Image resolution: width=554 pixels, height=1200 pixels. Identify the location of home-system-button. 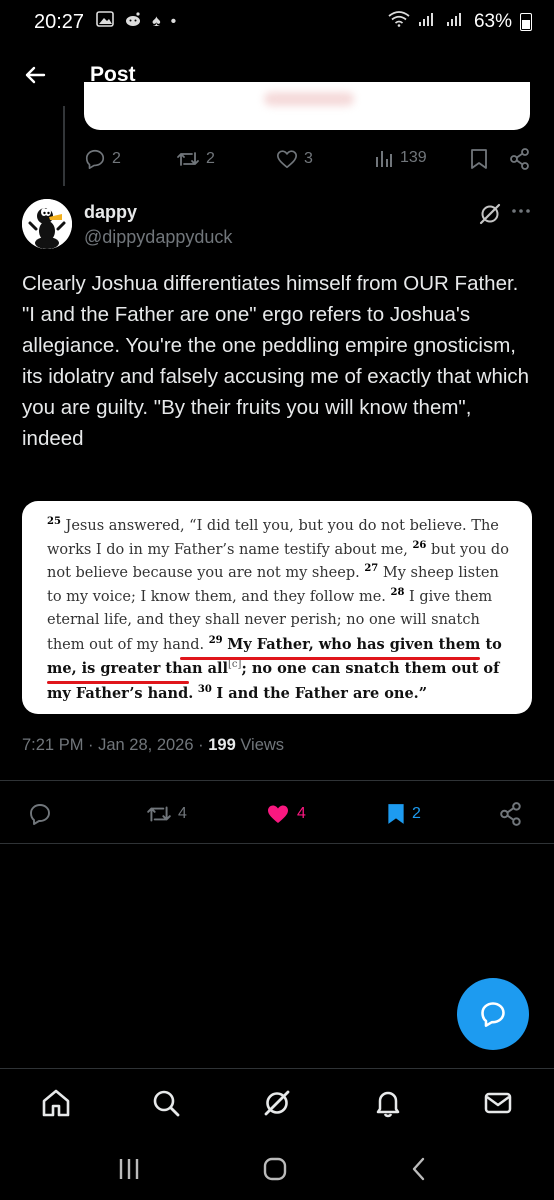
(275, 1171).